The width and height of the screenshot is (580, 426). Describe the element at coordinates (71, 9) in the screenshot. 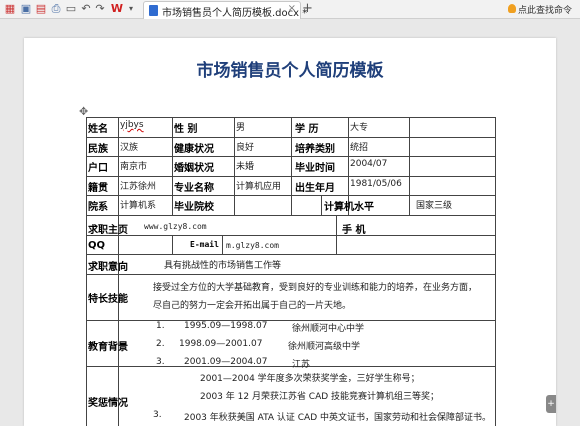

I see `save-as-icon: ▭` at that location.